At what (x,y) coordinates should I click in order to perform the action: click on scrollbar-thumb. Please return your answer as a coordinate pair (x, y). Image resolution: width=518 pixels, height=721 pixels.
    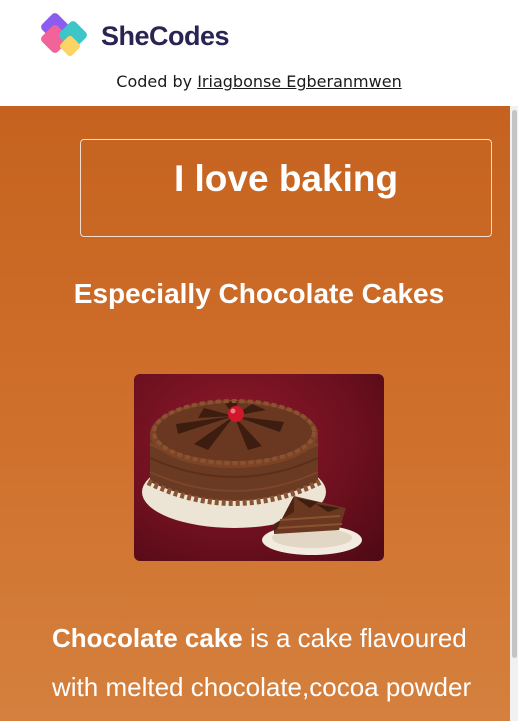
    Looking at the image, I should click on (514, 384).